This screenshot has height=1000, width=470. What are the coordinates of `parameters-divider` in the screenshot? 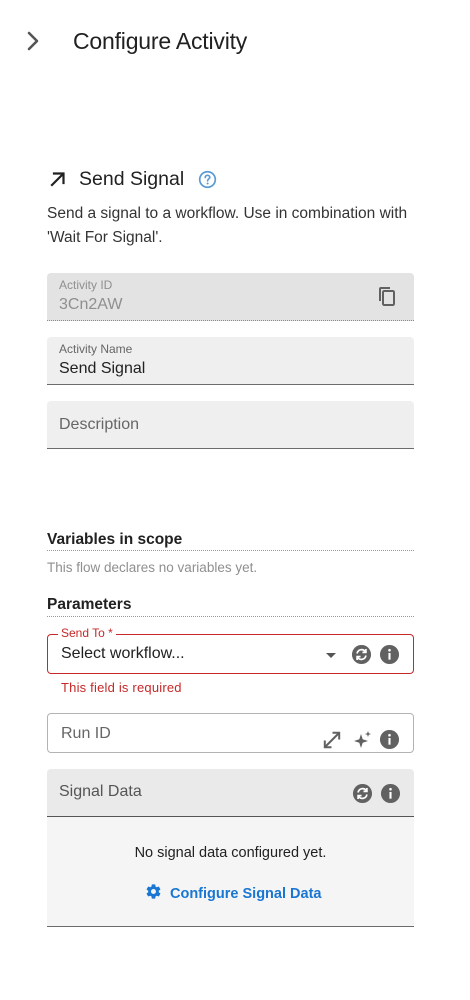 It's located at (230, 616).